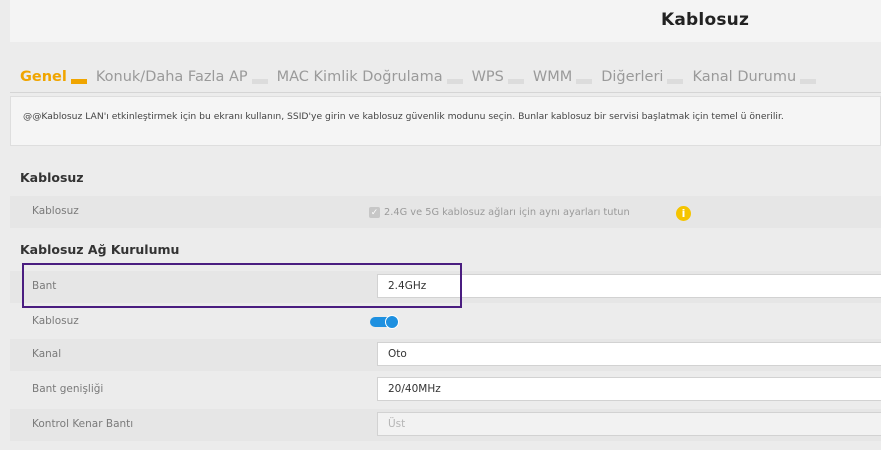 The width and height of the screenshot is (881, 450). I want to click on bandwidth-select: 20/40MHz, so click(629, 389).